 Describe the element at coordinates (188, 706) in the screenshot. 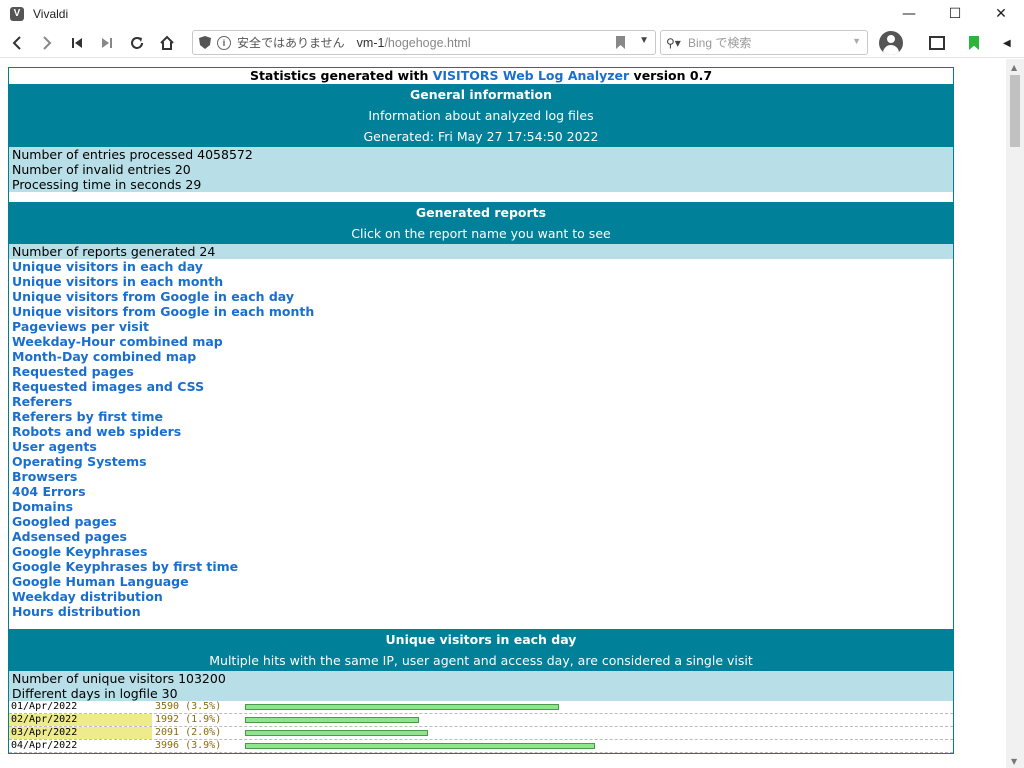

I see `row-value: 3590 (3.5%)` at that location.